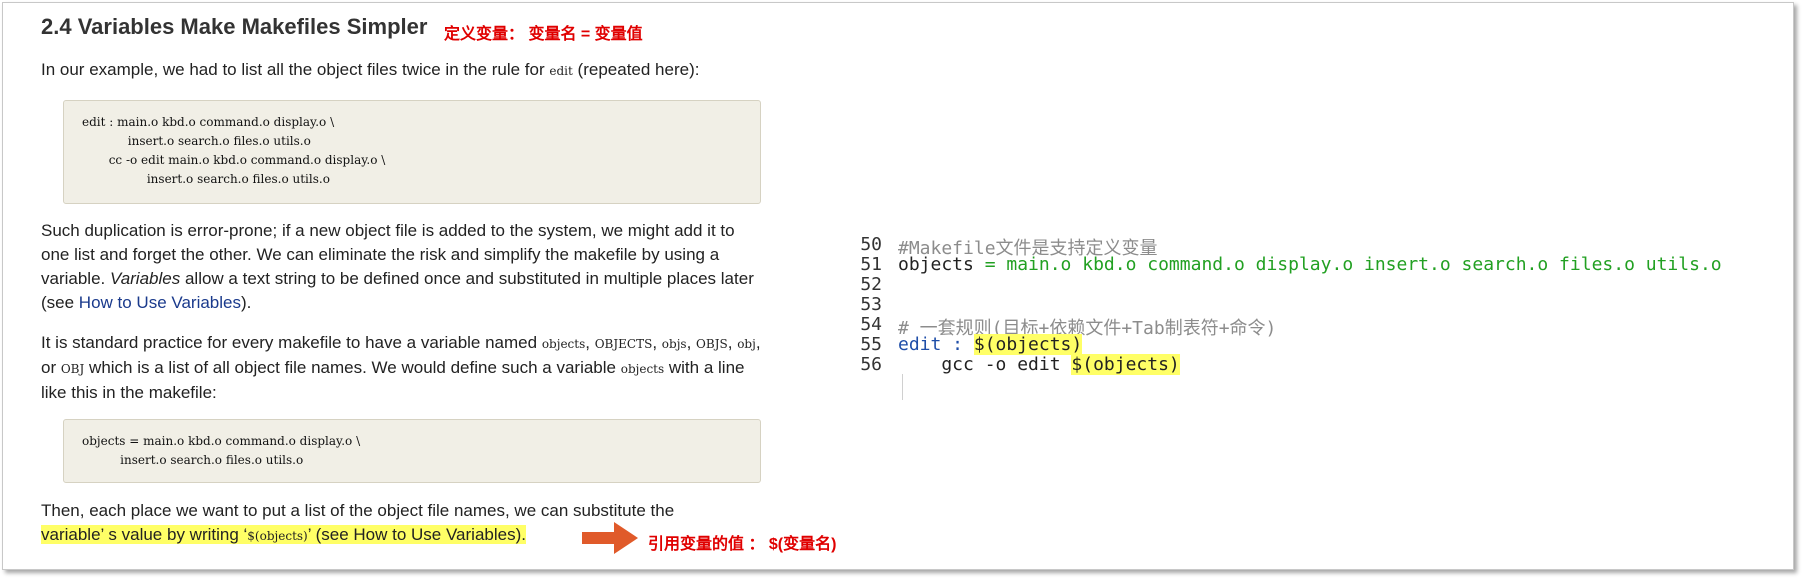 The width and height of the screenshot is (1806, 582). What do you see at coordinates (623, 344) in the screenshot?
I see `inline-code: OBJECTS` at bounding box center [623, 344].